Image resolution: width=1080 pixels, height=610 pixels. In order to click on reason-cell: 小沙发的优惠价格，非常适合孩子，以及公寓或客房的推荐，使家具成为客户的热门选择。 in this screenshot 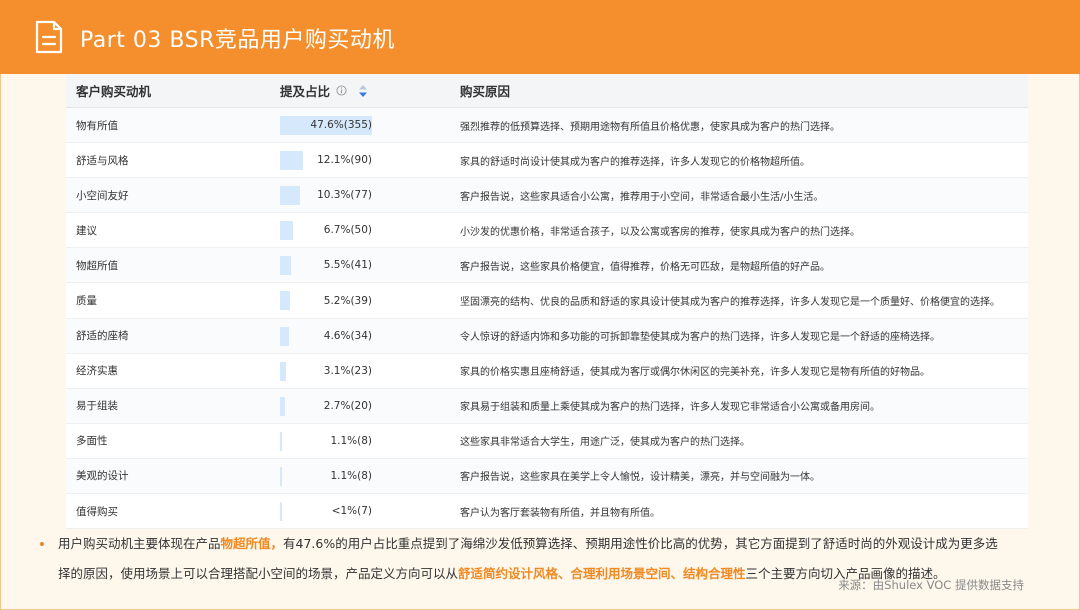, I will do `click(660, 232)`.